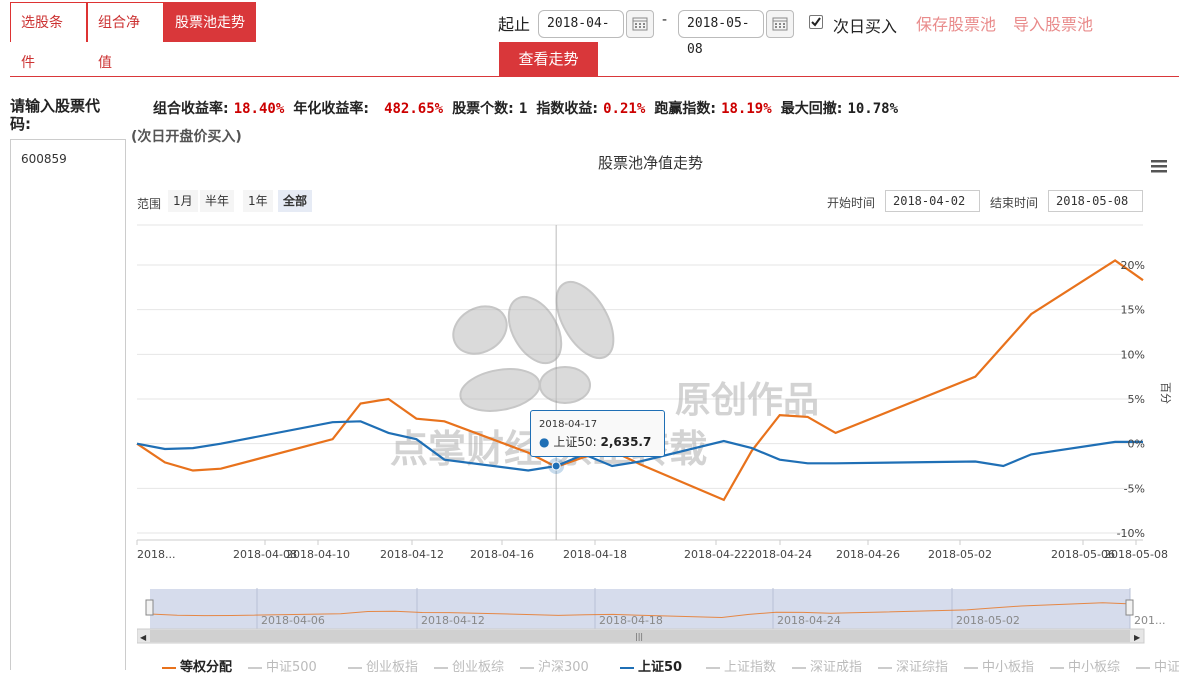  What do you see at coordinates (563, 667) in the screenshot?
I see `legend-label: 沪深300` at bounding box center [563, 667].